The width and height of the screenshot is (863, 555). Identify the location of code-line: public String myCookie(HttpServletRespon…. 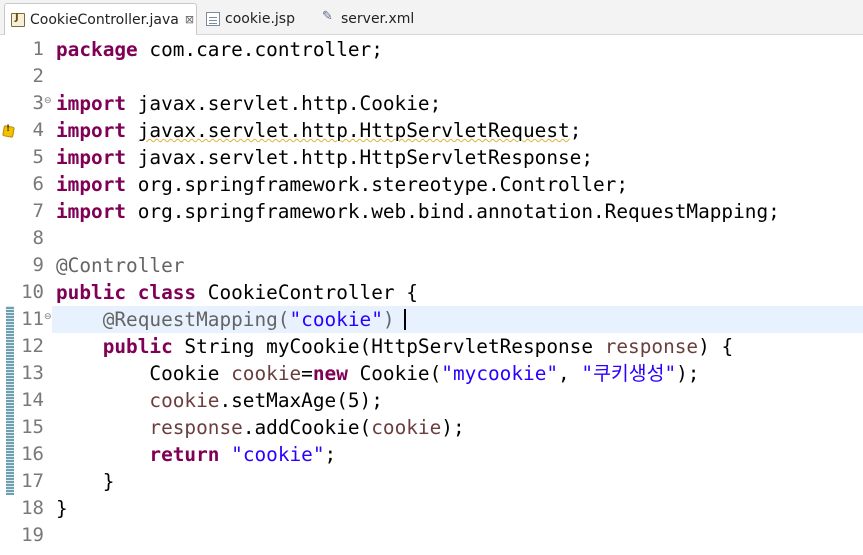
(394, 346).